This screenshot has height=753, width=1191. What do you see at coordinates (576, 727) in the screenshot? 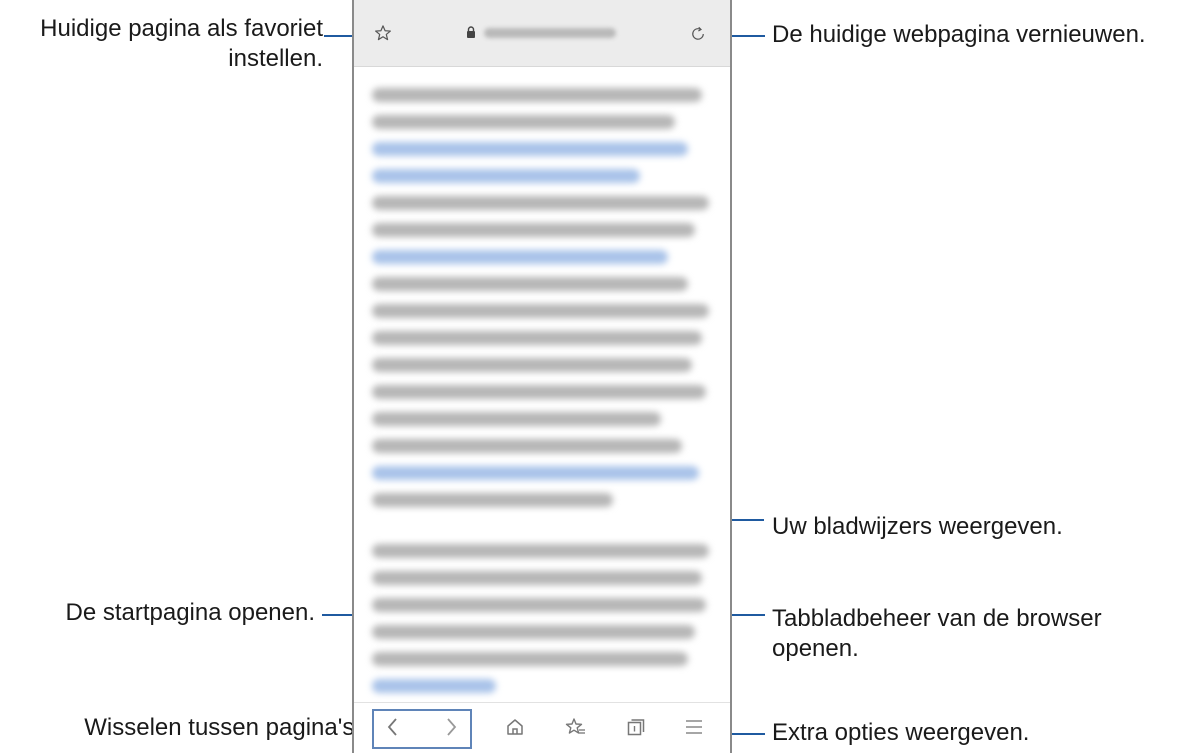
I see `bookmarks-icon` at bounding box center [576, 727].